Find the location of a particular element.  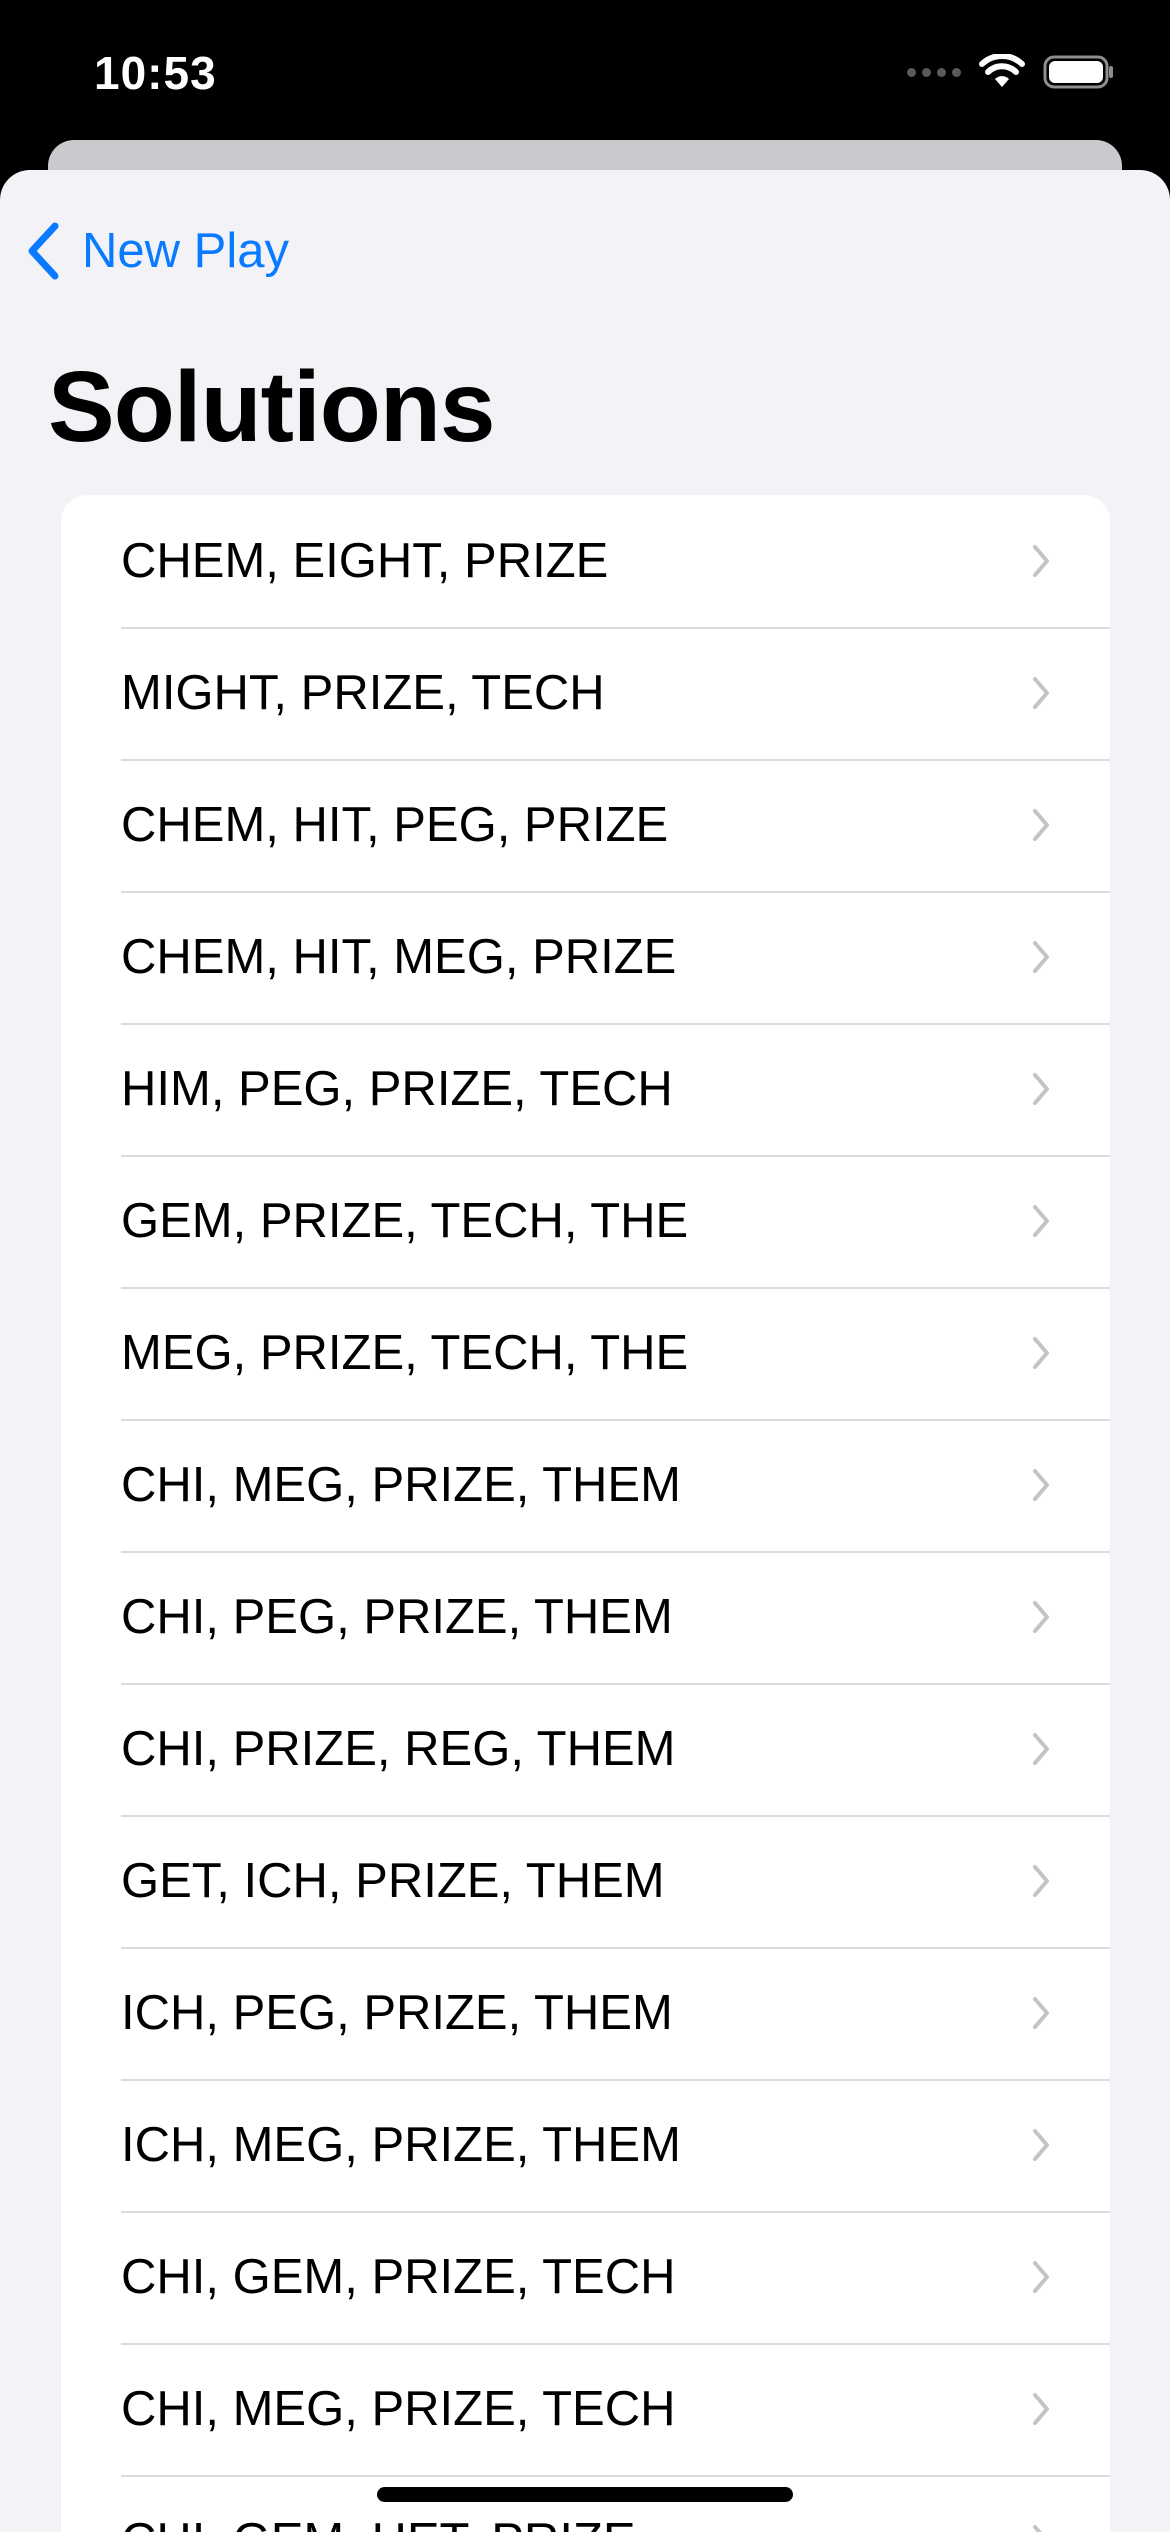

solution-row: CHEM, HIT, PEG, PRIZE is located at coordinates (585, 825).